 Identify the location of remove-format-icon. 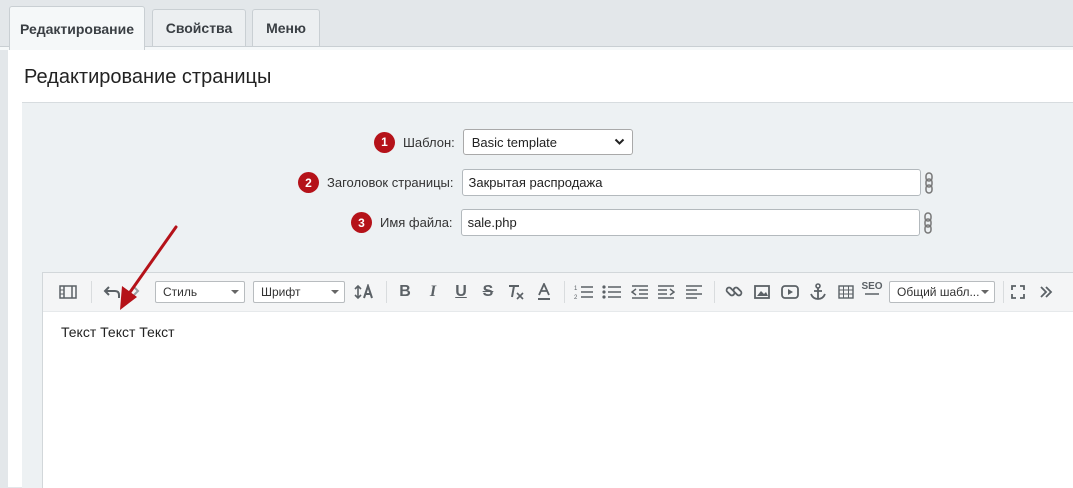
(516, 292).